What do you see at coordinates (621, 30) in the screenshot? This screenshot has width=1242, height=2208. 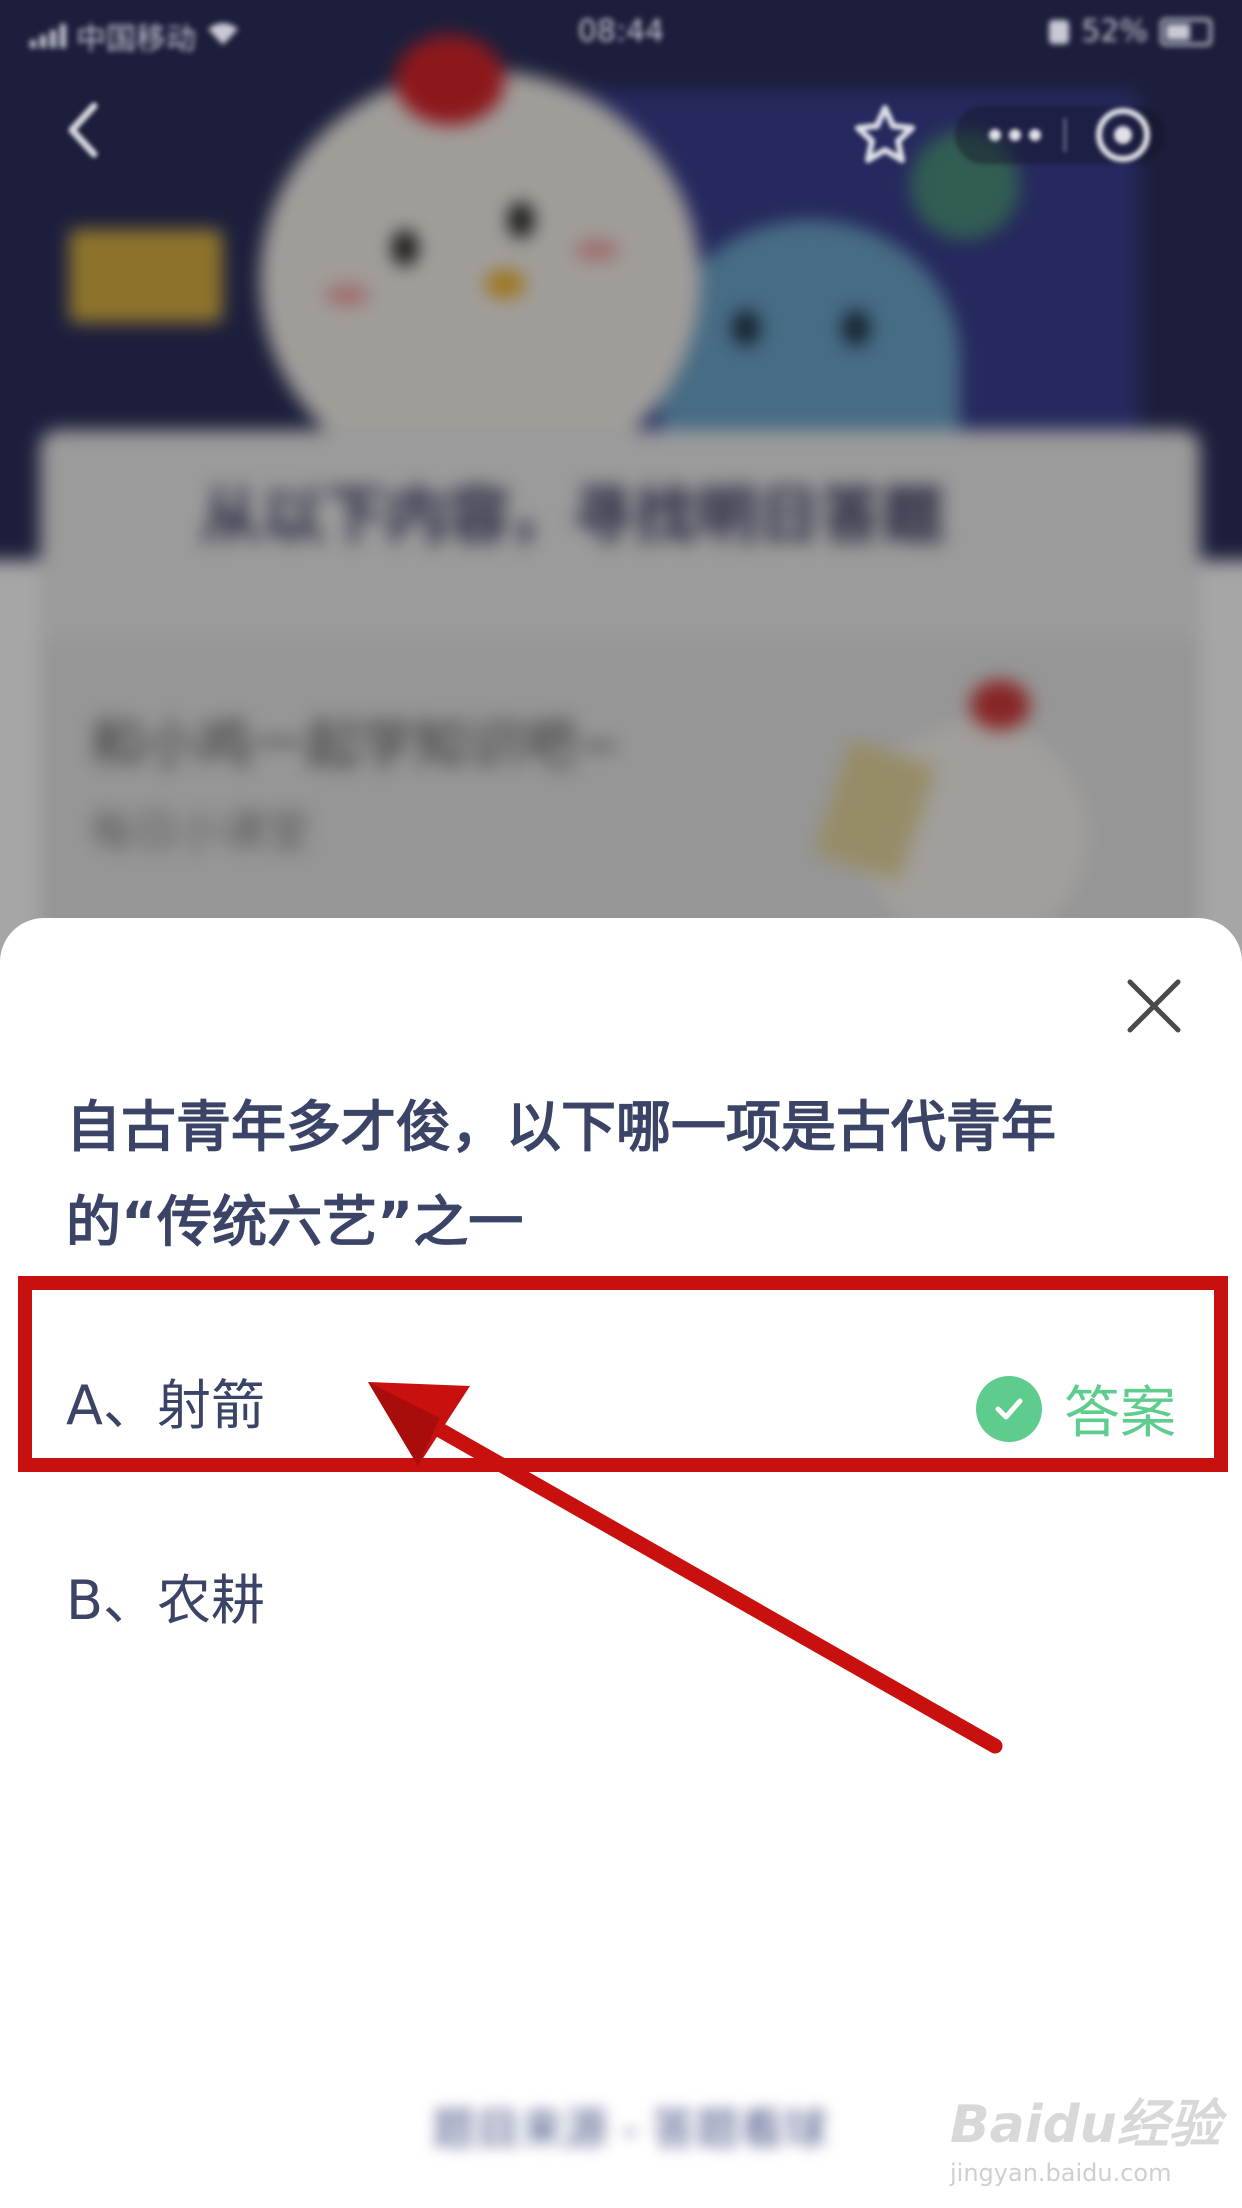 I see `status-bar: 中国移动 08:44 52%` at bounding box center [621, 30].